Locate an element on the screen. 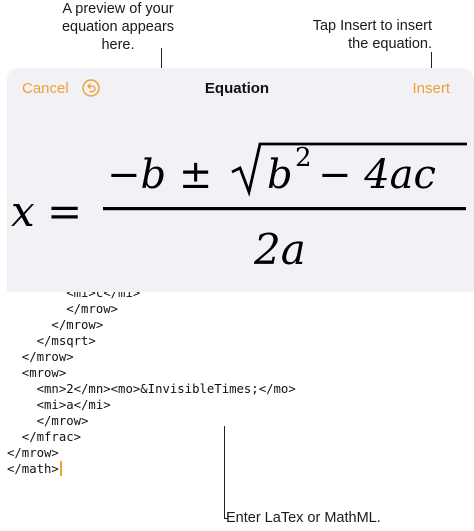 The image size is (474, 531). code-line: </msqrt> is located at coordinates (51, 341).